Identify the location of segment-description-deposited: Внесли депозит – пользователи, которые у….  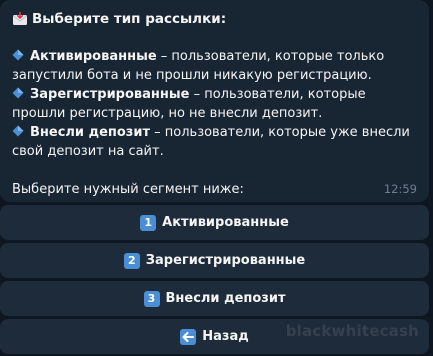
(214, 142).